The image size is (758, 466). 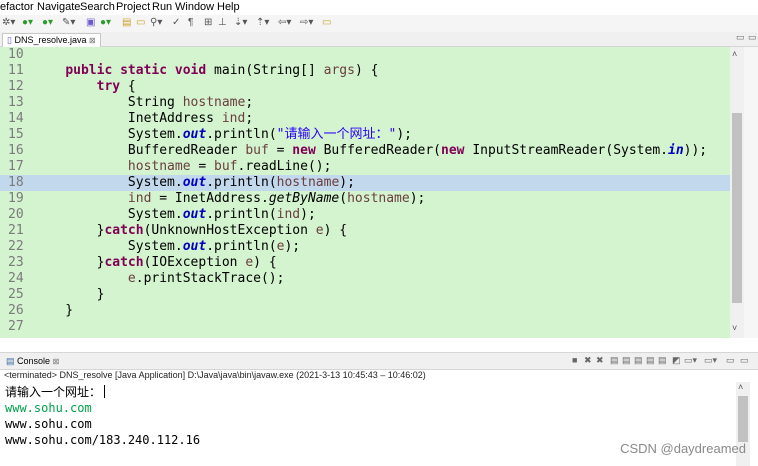 I want to click on line-number: 23, so click(x=16, y=262).